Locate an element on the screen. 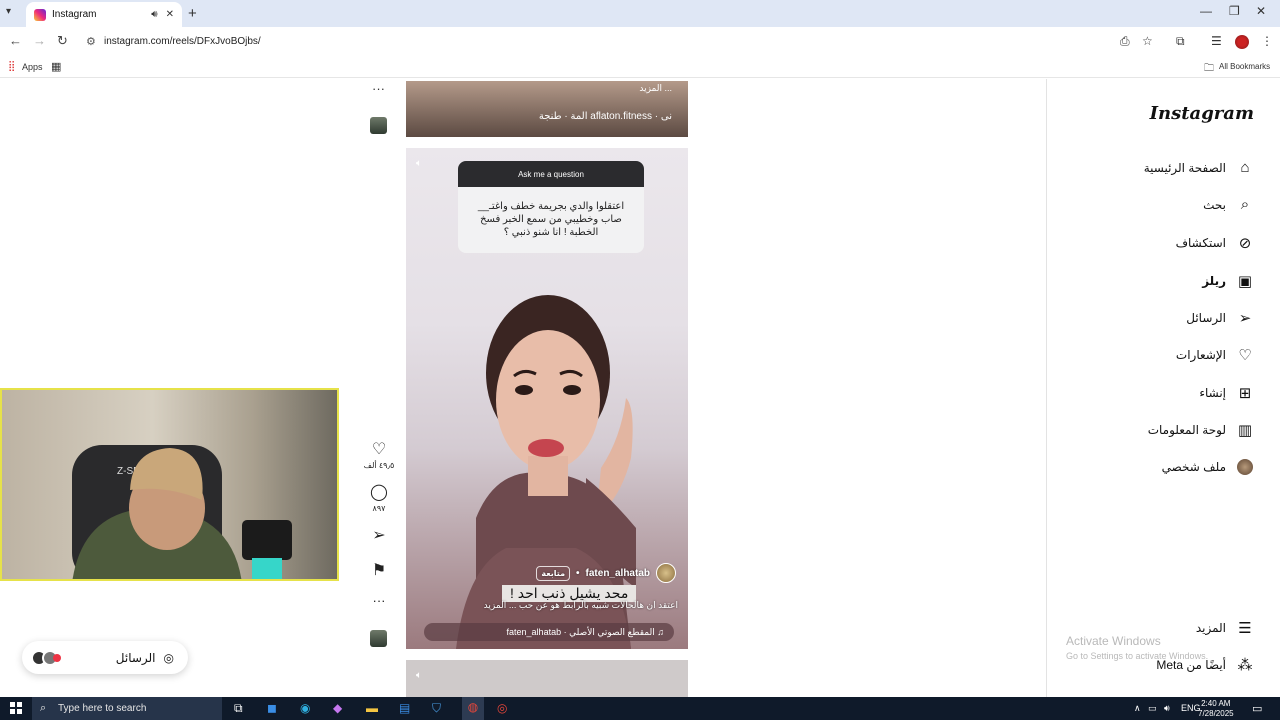 This screenshot has width=1280, height=720. chrome-menu-icon: ⋮ is located at coordinates (1267, 41).